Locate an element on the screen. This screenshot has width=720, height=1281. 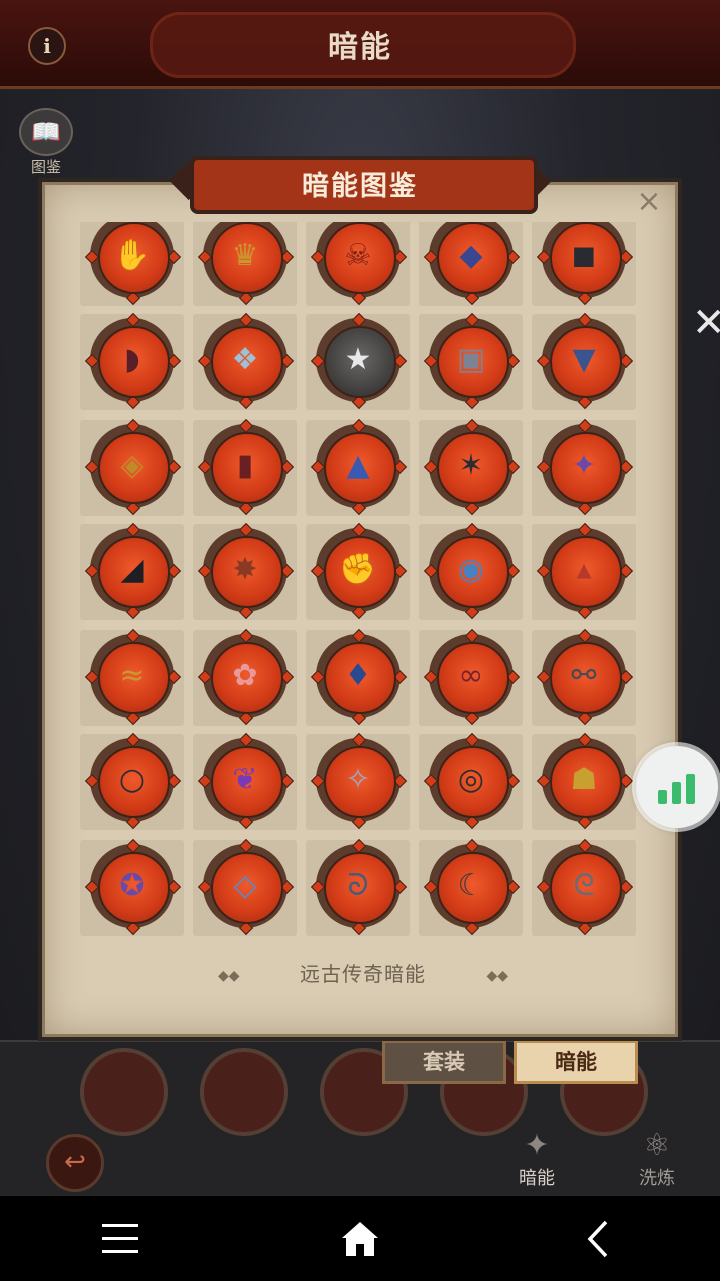
gem-slot: ≈ is located at coordinates (132, 677).